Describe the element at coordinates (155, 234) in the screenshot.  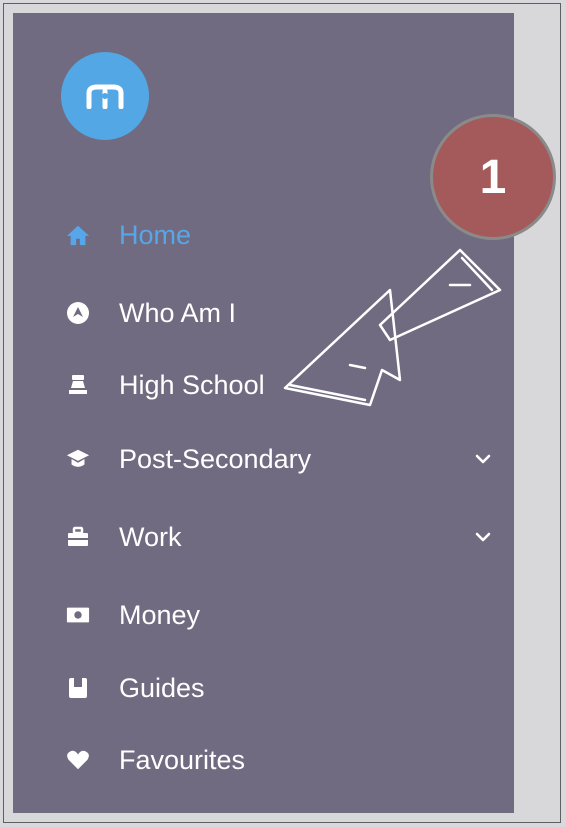
I see `sidebar-item-label: Home` at that location.